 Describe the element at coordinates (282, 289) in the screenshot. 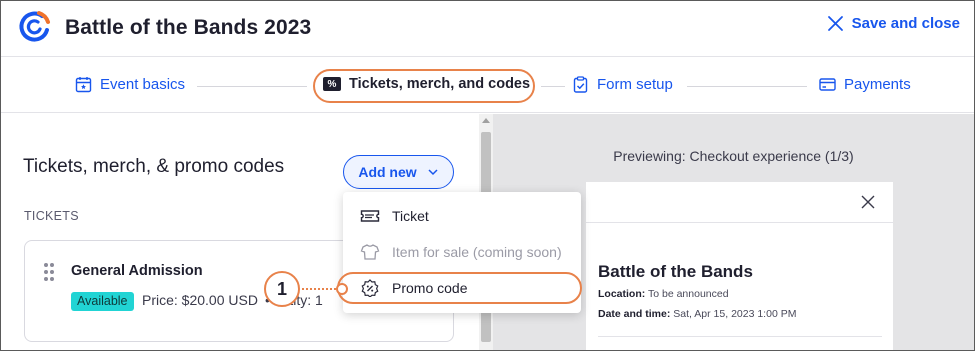

I see `callout-number-badge: 1` at that location.